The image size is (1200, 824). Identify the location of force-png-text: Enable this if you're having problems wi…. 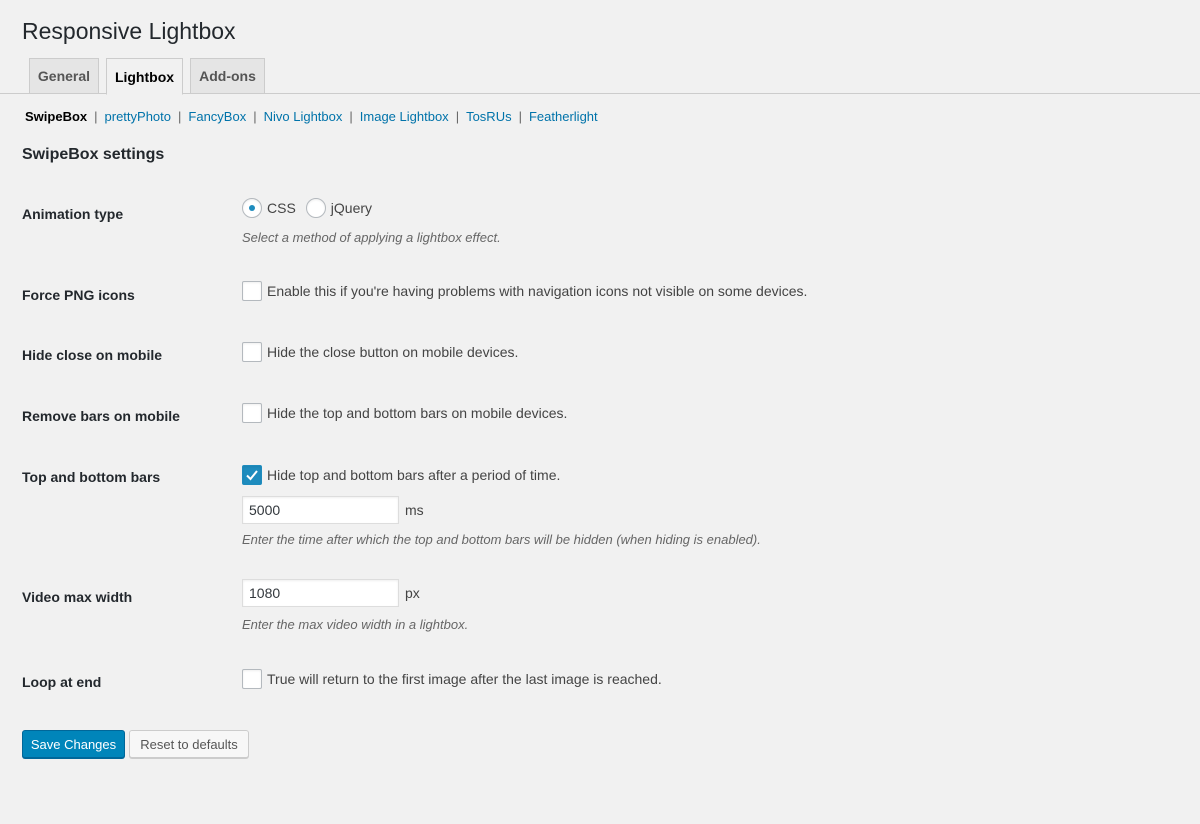
(537, 291).